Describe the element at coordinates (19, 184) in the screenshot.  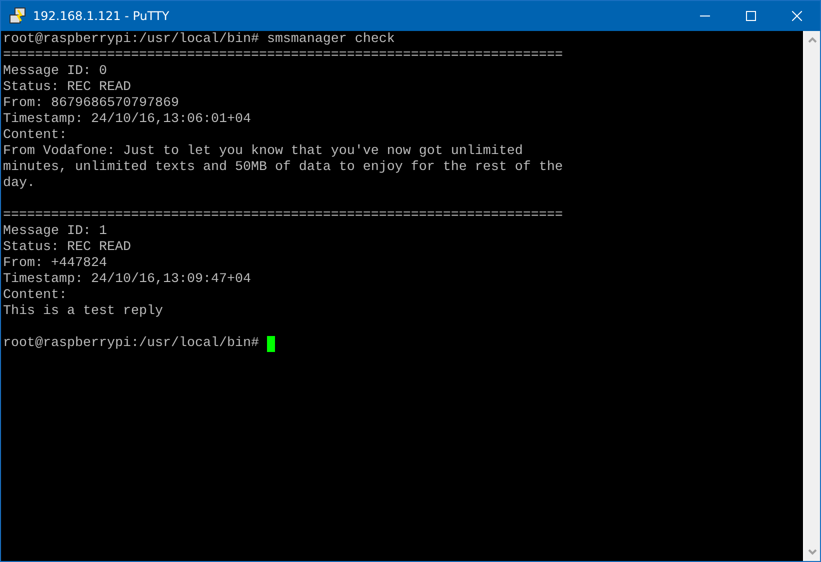
I see `terminal-line: day.` at that location.